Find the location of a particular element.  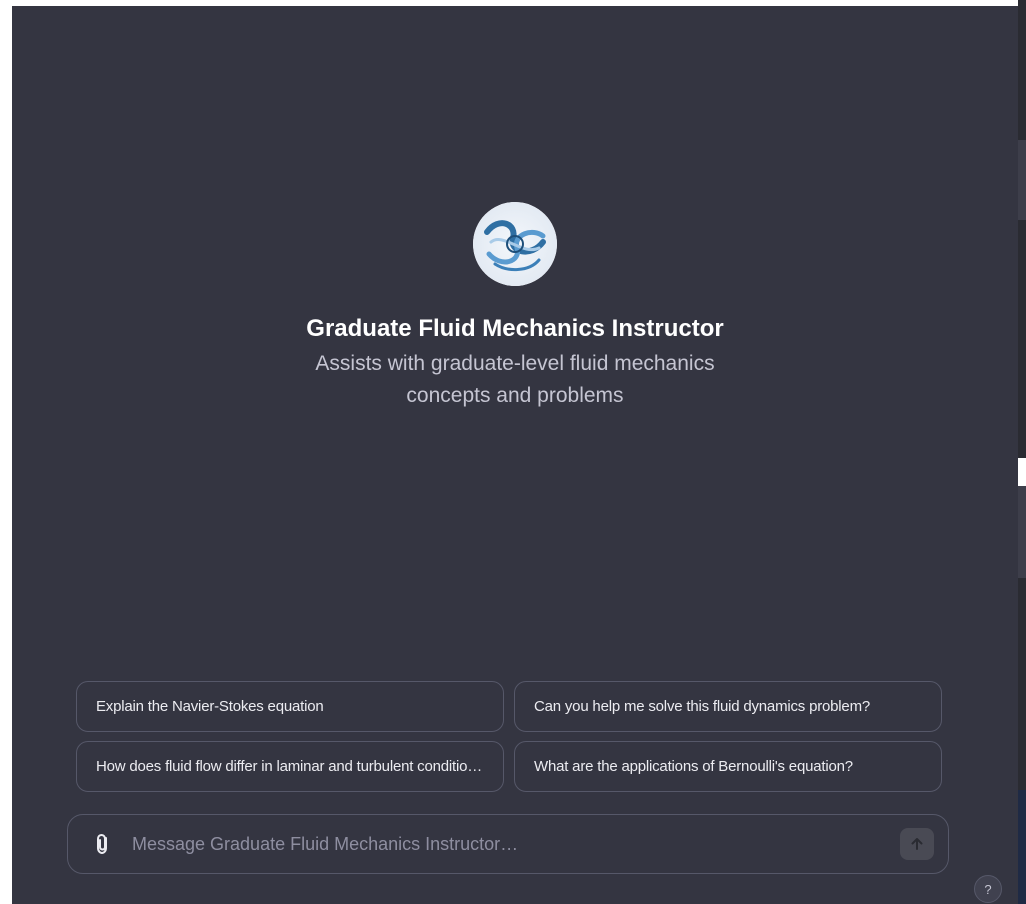

fluid-swirl-icon is located at coordinates (515, 244).